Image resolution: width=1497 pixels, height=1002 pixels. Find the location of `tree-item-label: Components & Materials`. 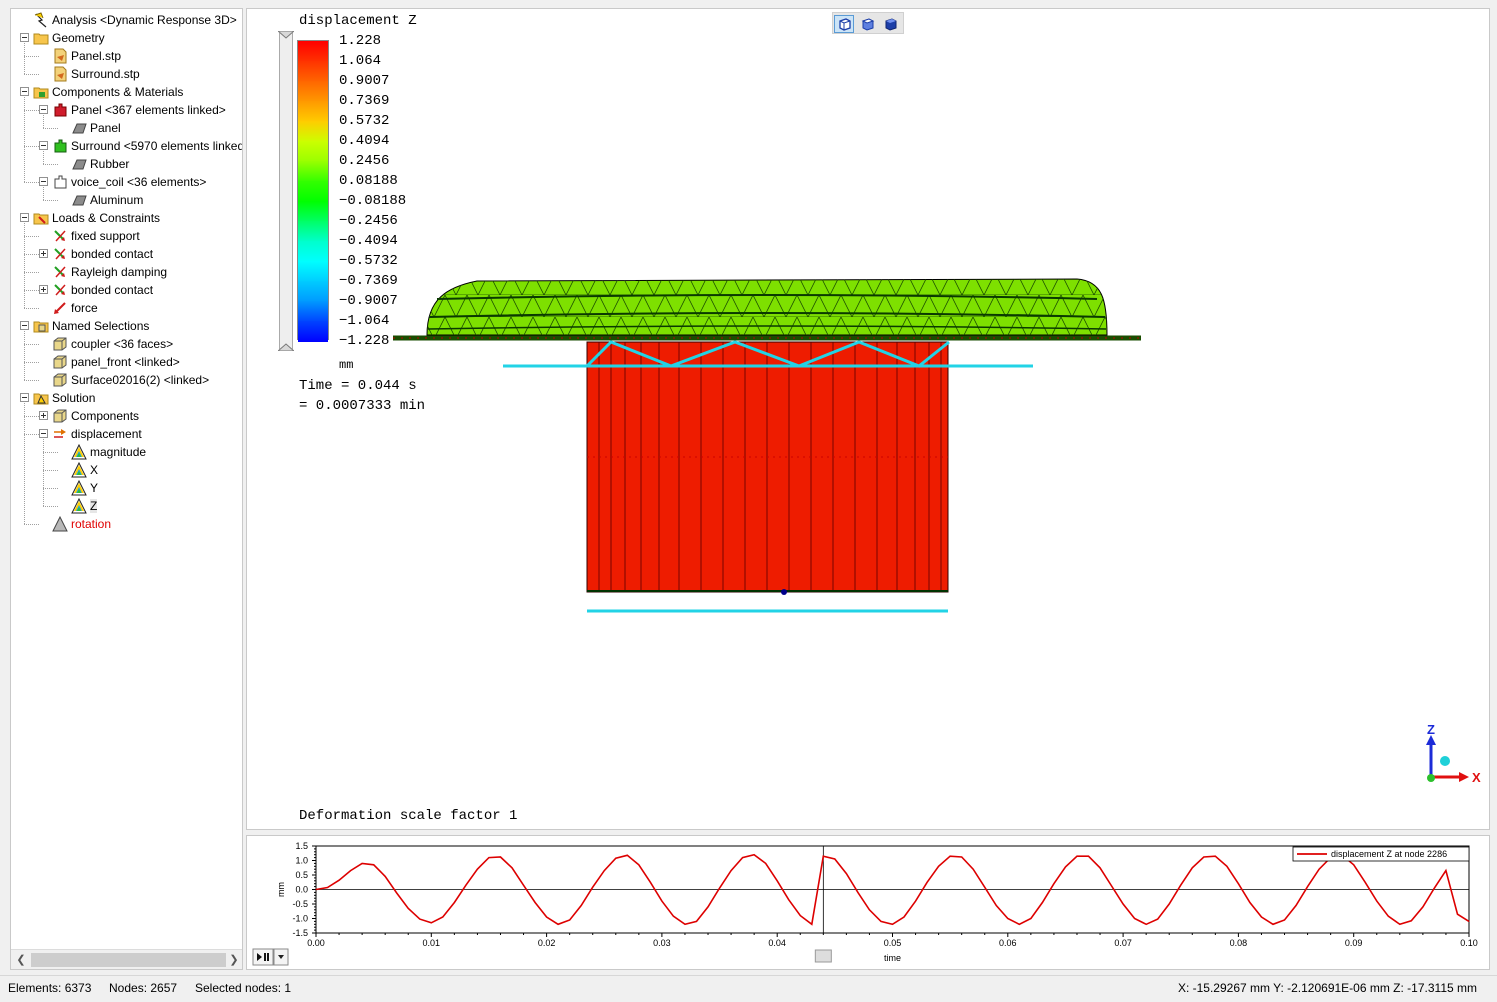

tree-item-label: Components & Materials is located at coordinates (118, 92).